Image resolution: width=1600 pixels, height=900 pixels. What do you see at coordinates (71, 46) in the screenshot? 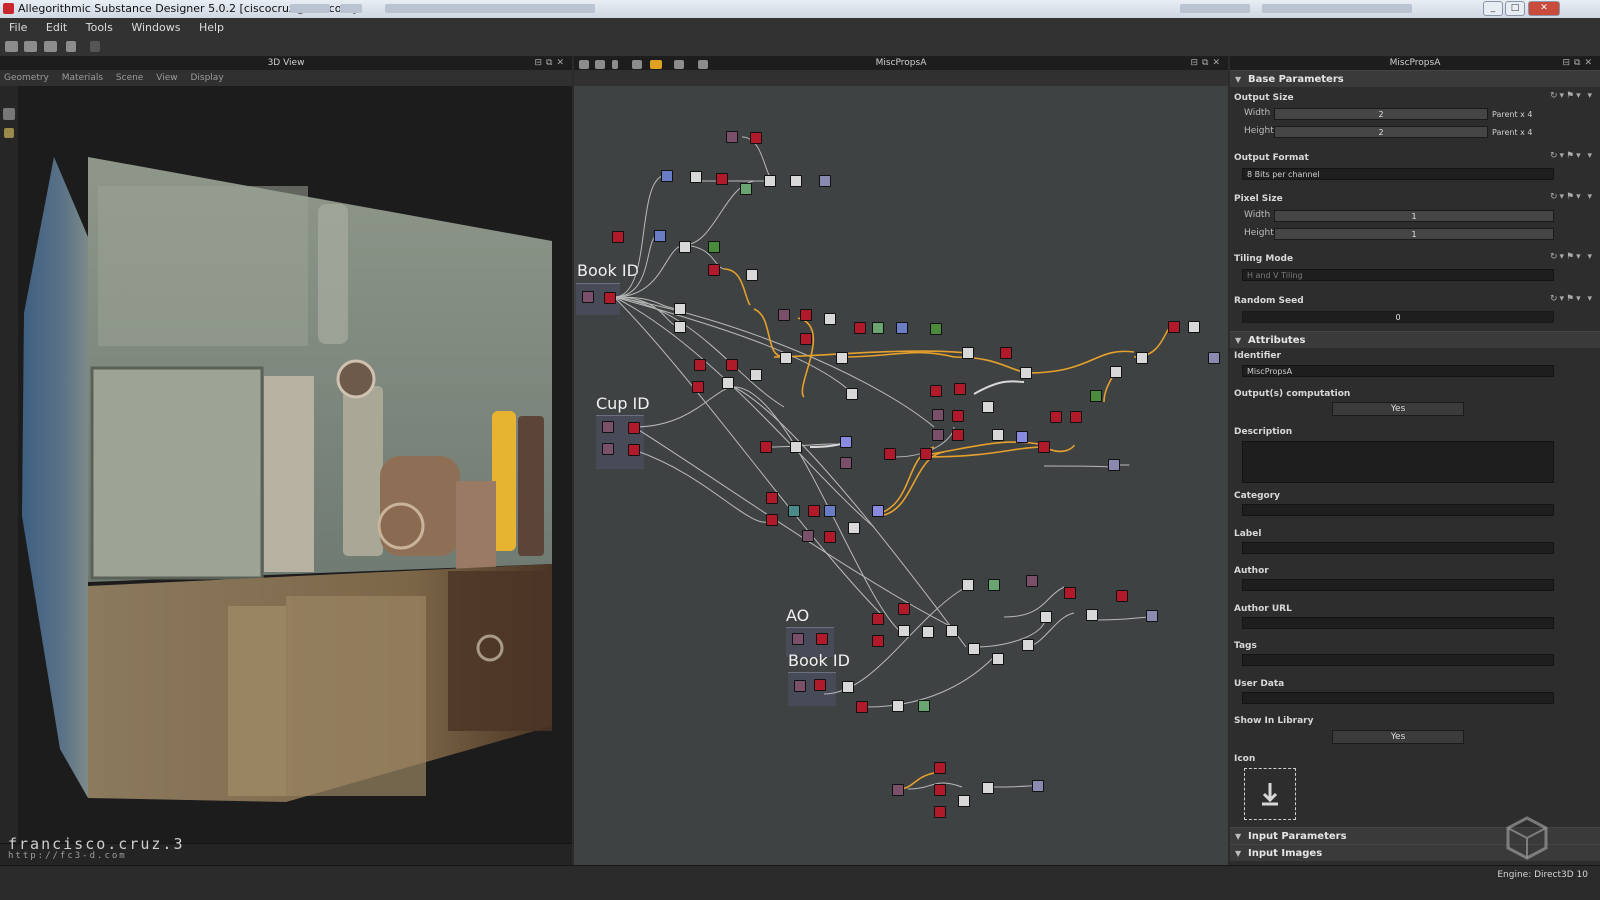
I see `undo-icon` at bounding box center [71, 46].